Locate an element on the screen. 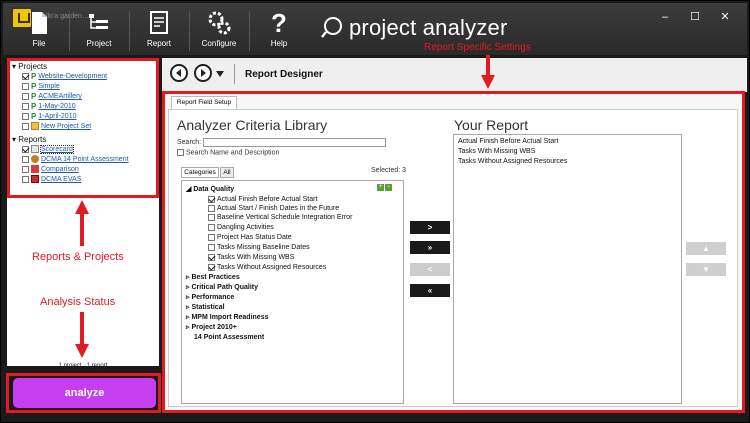 The image size is (750, 423). close-button: ✕ is located at coordinates (725, 17).